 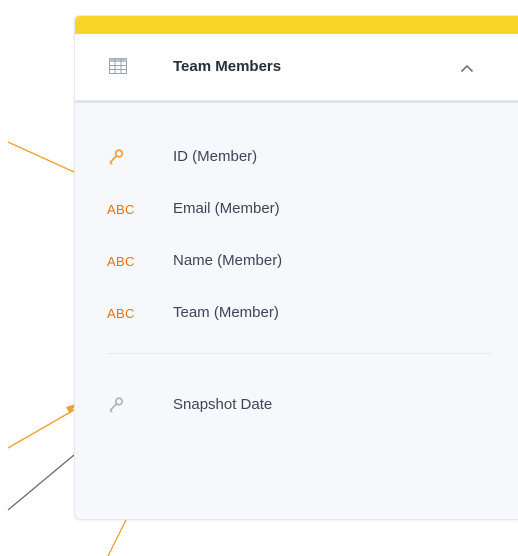 What do you see at coordinates (117, 536) in the screenshot?
I see `connector-line-bottom` at bounding box center [117, 536].